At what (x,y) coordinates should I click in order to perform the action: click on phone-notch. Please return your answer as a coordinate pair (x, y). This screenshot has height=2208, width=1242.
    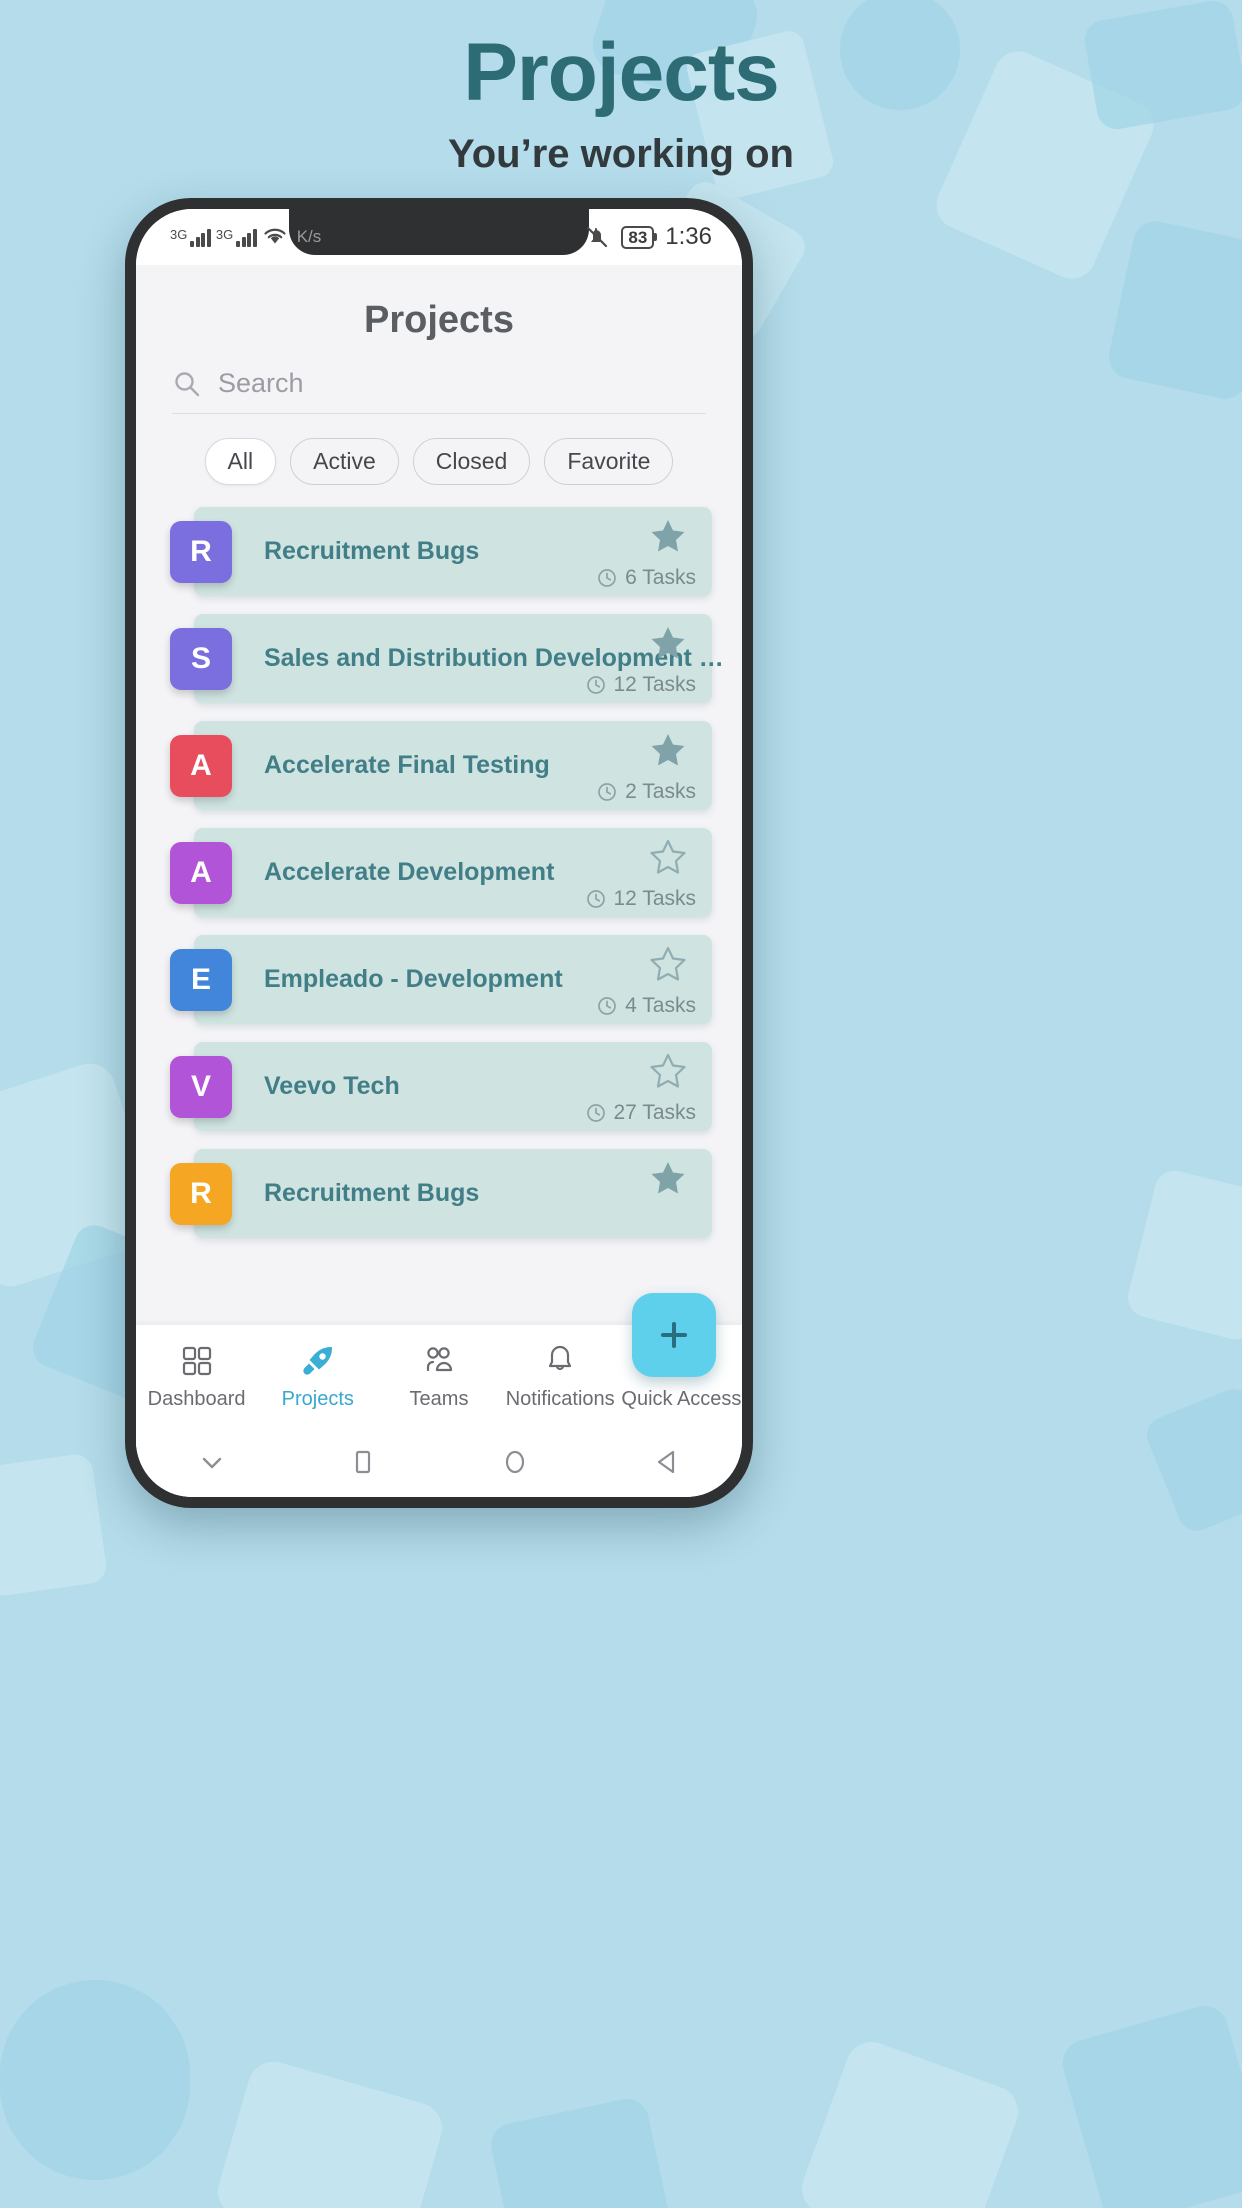
    Looking at the image, I should click on (439, 232).